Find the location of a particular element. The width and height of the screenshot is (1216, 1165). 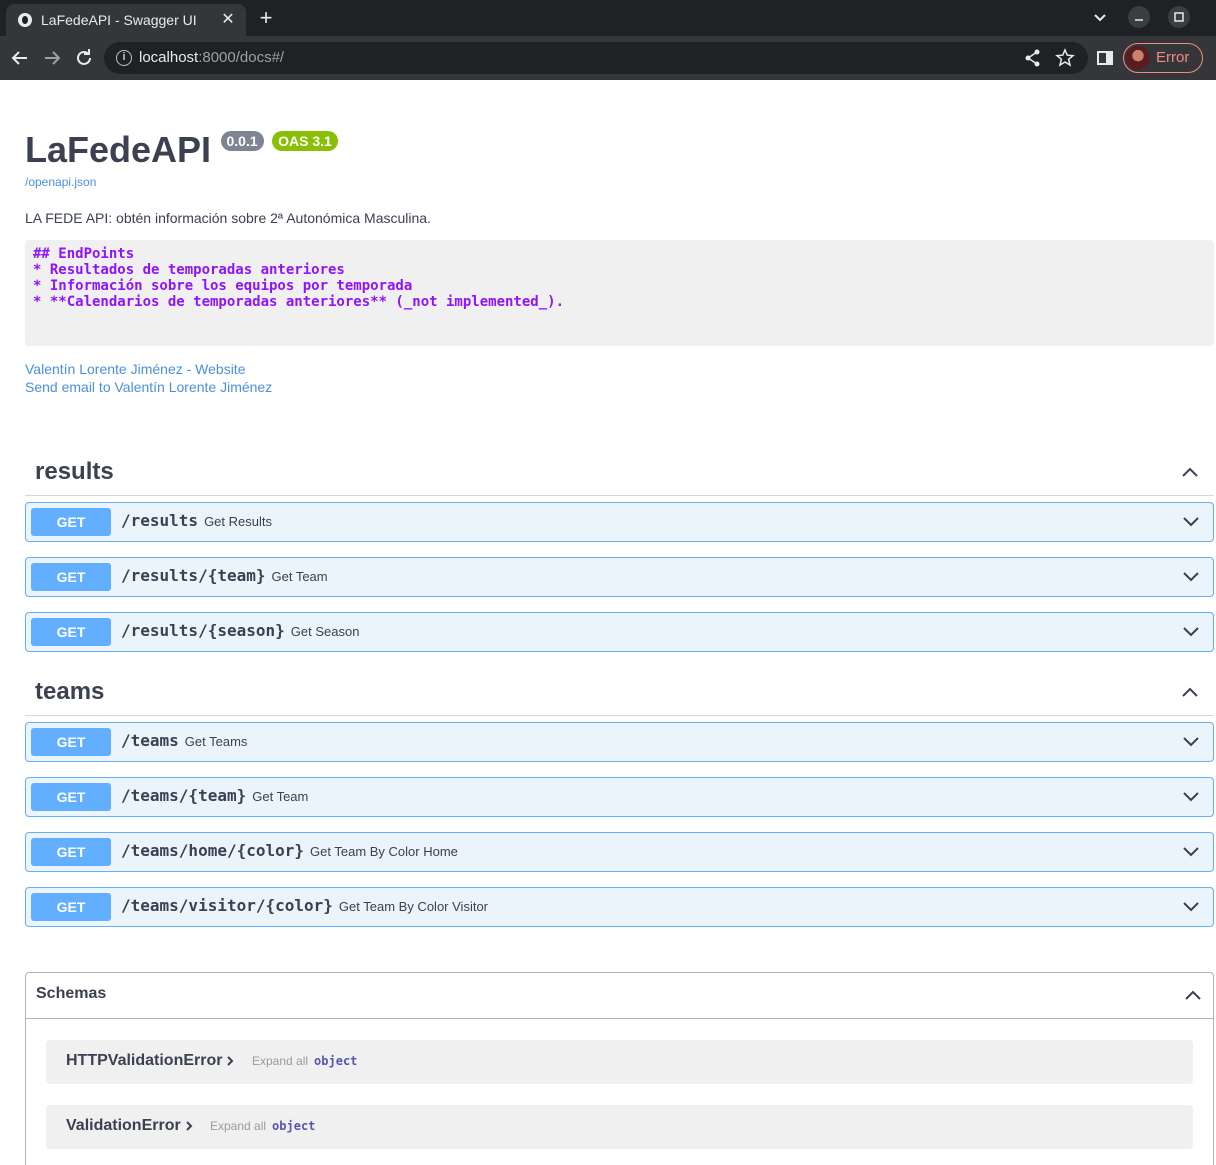

swagger-favicon-icon is located at coordinates (25, 20).